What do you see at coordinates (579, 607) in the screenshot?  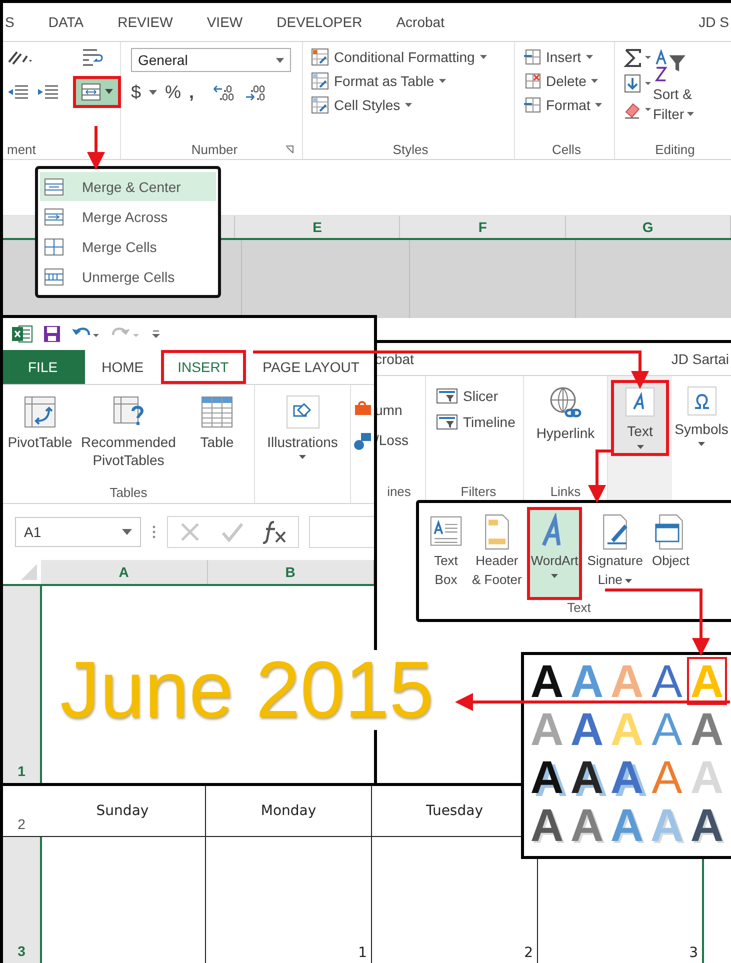 I see `group-label: Text` at bounding box center [579, 607].